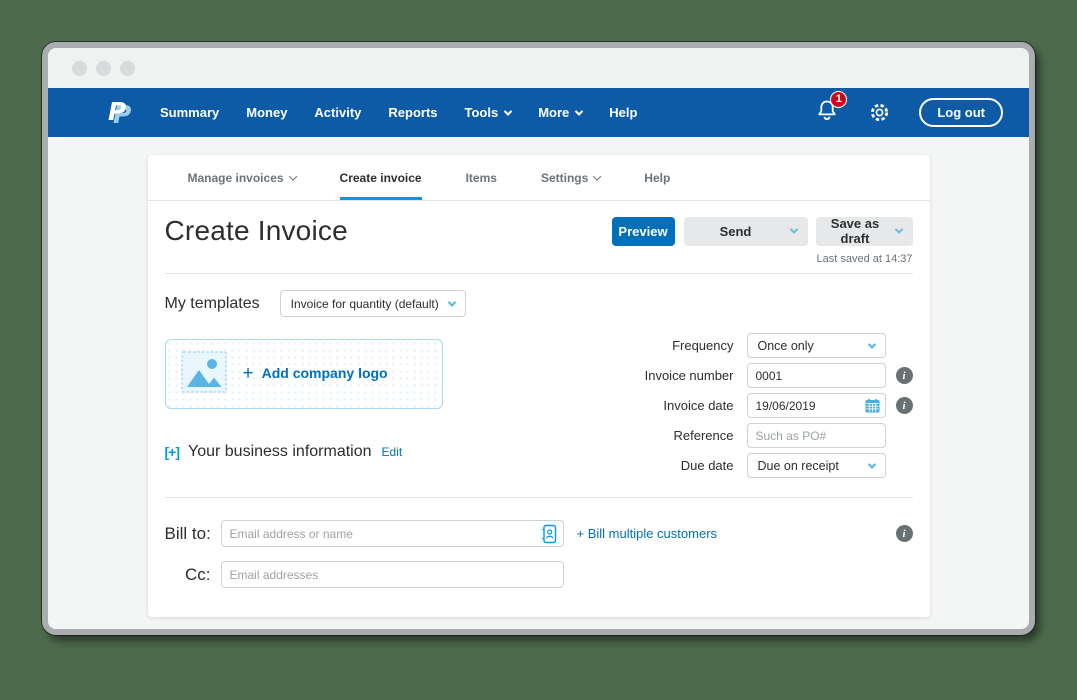  Describe the element at coordinates (647, 533) in the screenshot. I see `bill-multiple-customers-link: + Bill multiple customers` at that location.